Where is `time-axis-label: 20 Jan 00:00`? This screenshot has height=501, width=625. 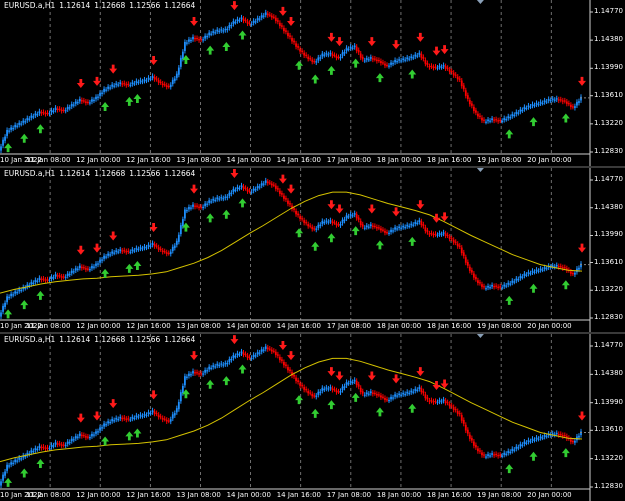 time-axis-label: 20 Jan 00:00 is located at coordinates (549, 326).